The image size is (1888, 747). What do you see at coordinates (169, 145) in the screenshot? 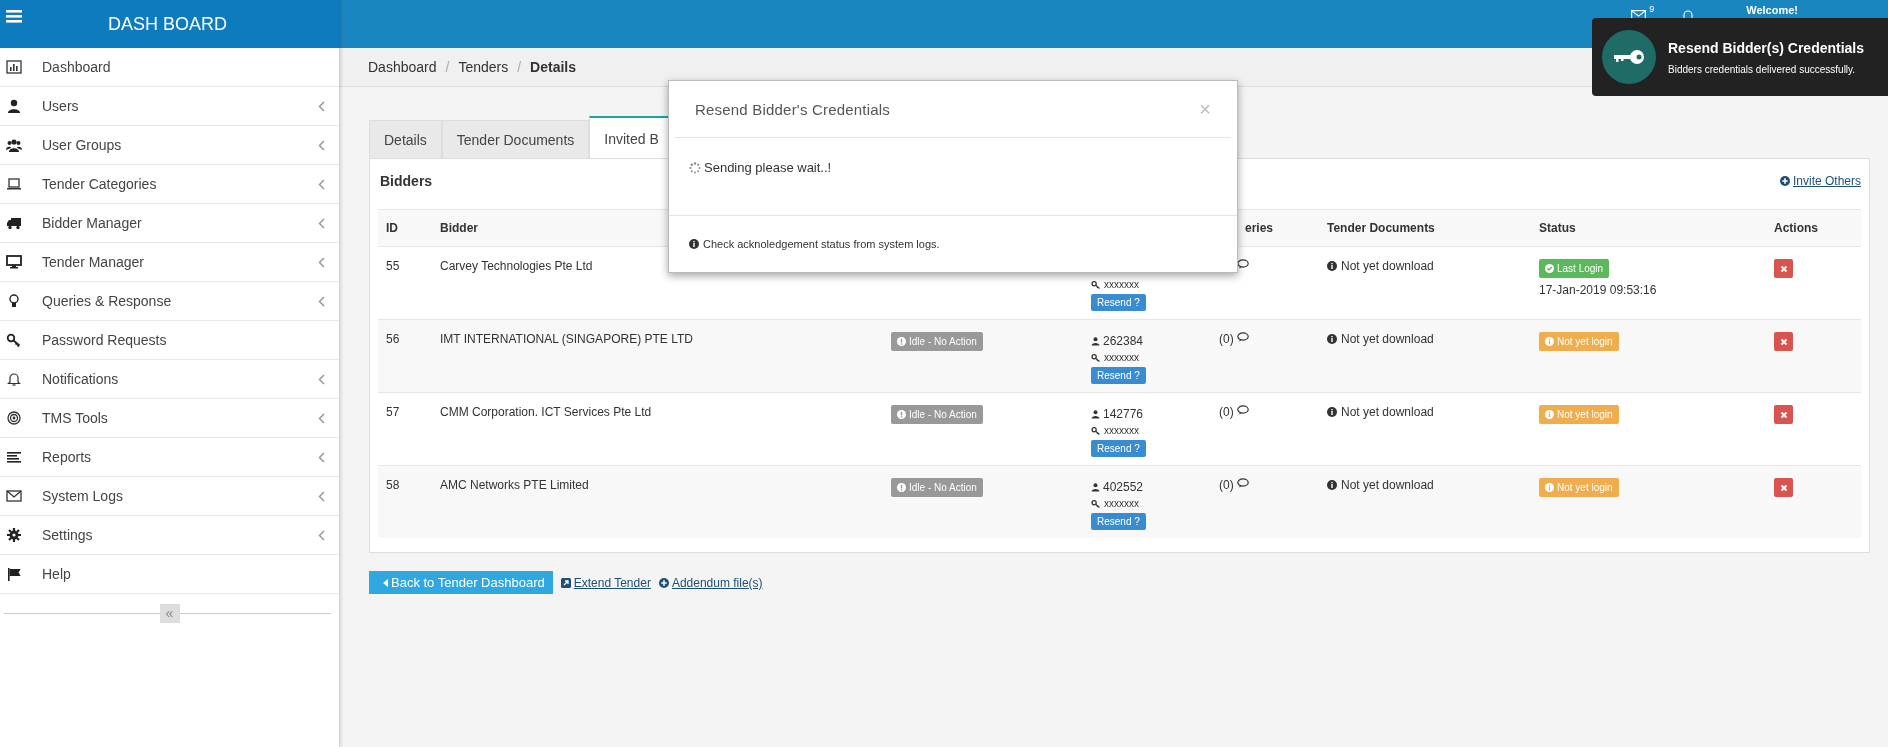
I see `sidebar-item: User Groups` at bounding box center [169, 145].